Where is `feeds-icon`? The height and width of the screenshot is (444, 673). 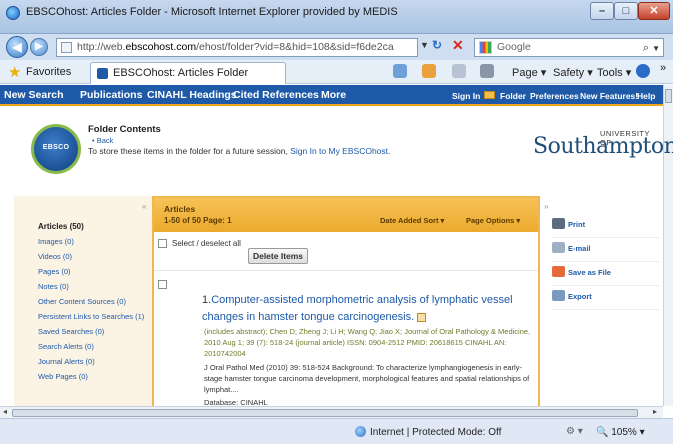 feeds-icon is located at coordinates (429, 71).